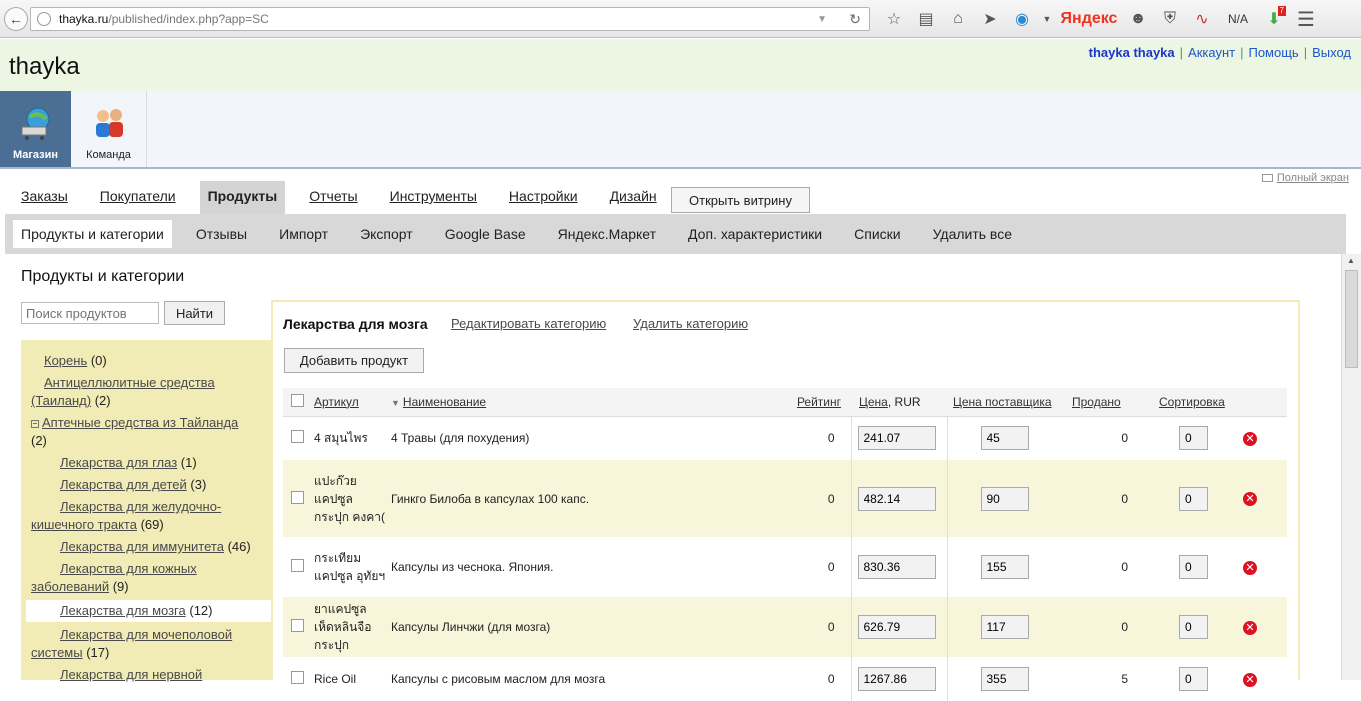  Describe the element at coordinates (35, 129) in the screenshot. I see `app-shop: Магазин` at that location.